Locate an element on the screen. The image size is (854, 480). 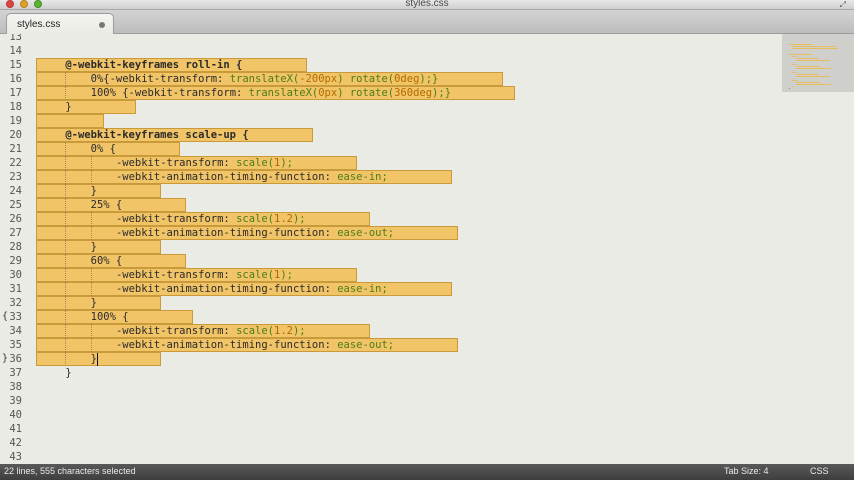
code-line: 60% { is located at coordinates (107, 261).